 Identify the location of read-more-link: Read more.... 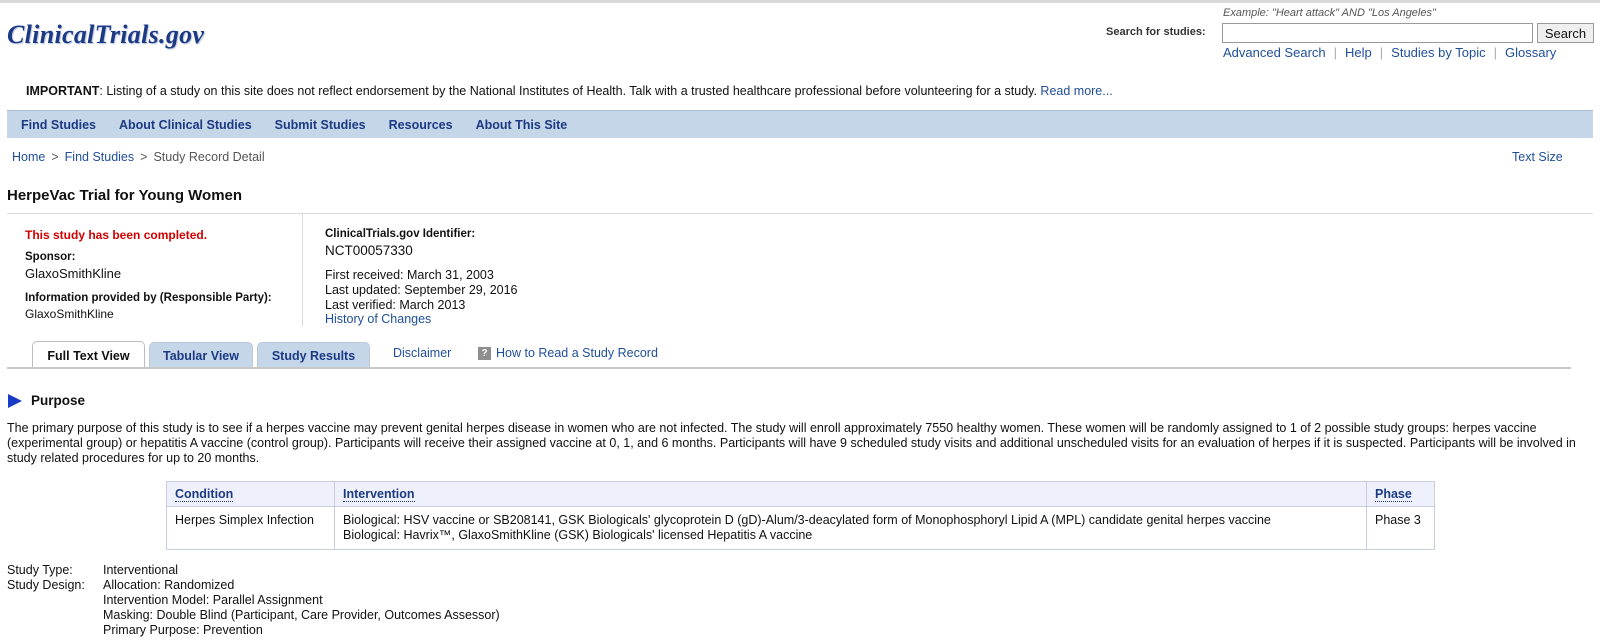
(1076, 91).